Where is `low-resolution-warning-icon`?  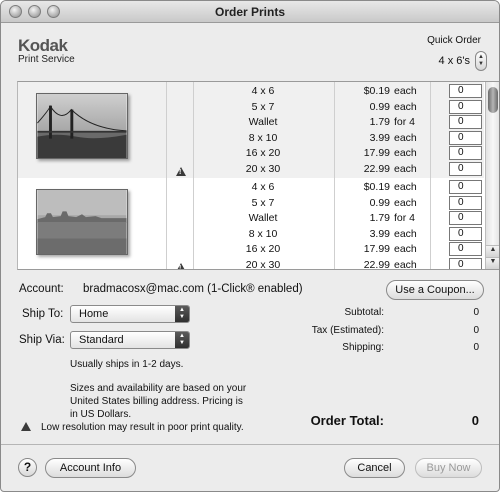
low-resolution-warning-icon is located at coordinates (26, 426).